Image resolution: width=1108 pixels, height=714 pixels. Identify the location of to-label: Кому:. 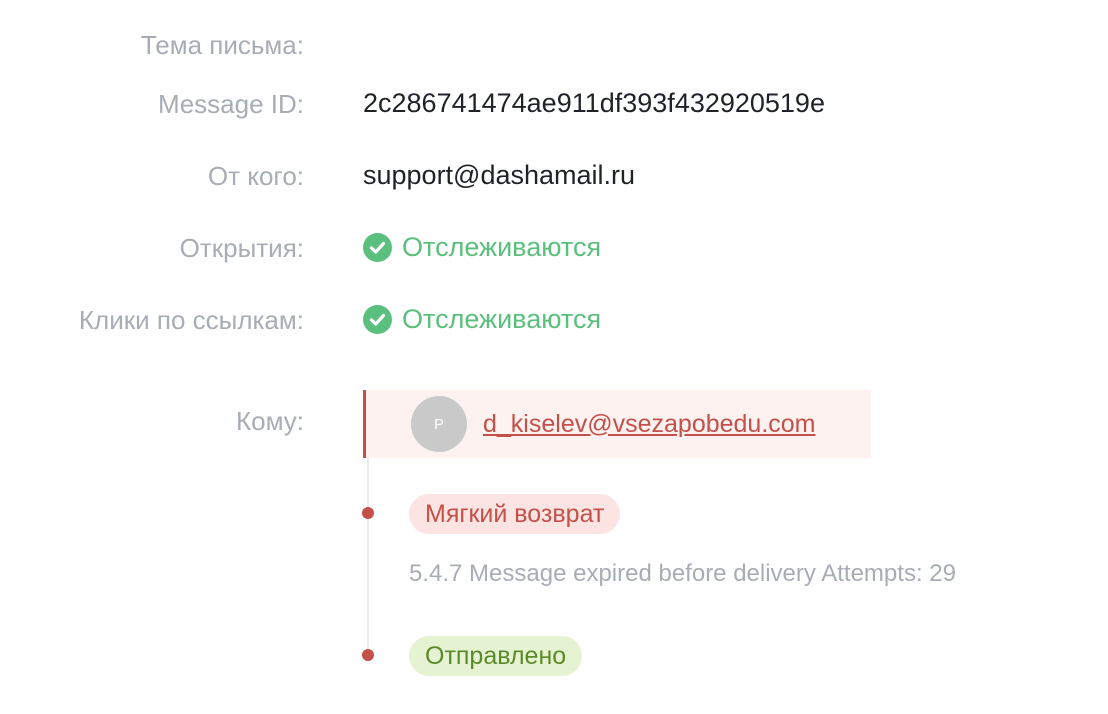
(270, 421).